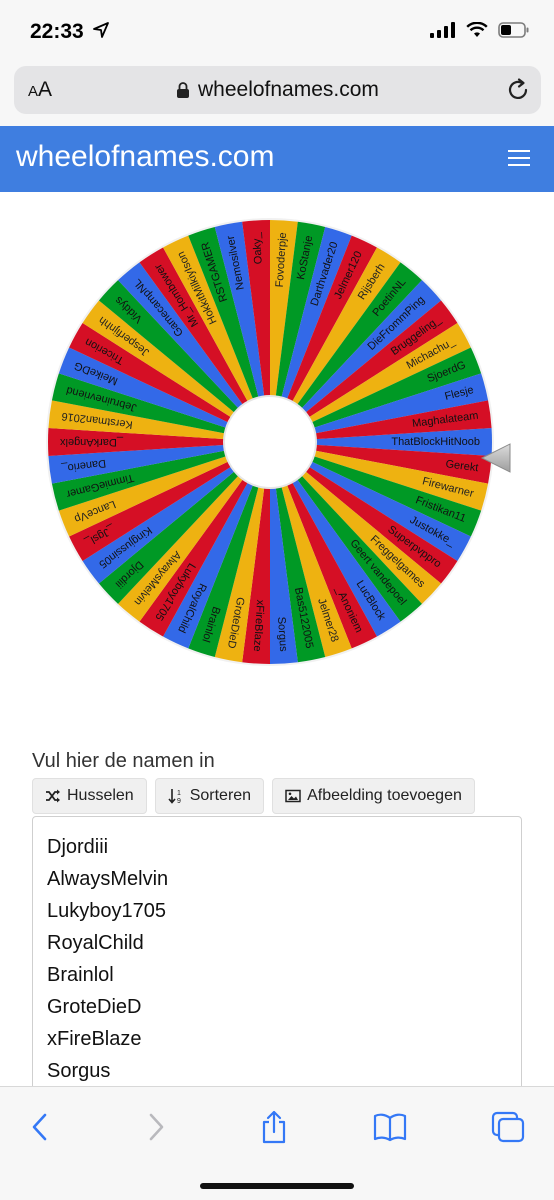  Describe the element at coordinates (179, 801) in the screenshot. I see `svg-text: 9` at that location.